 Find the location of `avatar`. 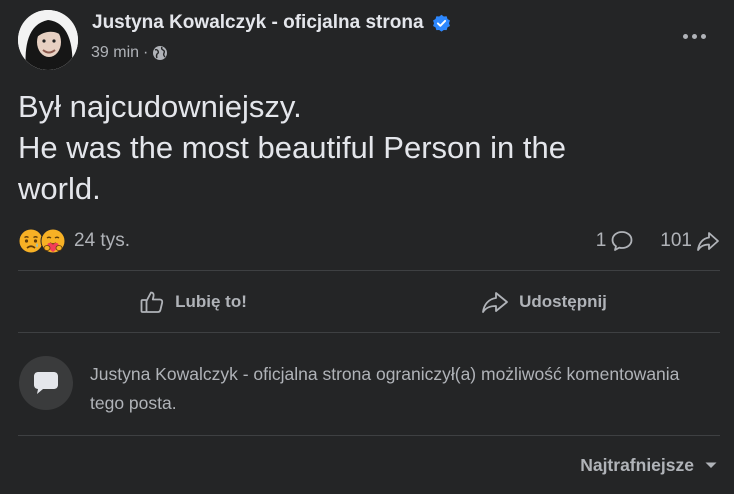

avatar is located at coordinates (48, 40).